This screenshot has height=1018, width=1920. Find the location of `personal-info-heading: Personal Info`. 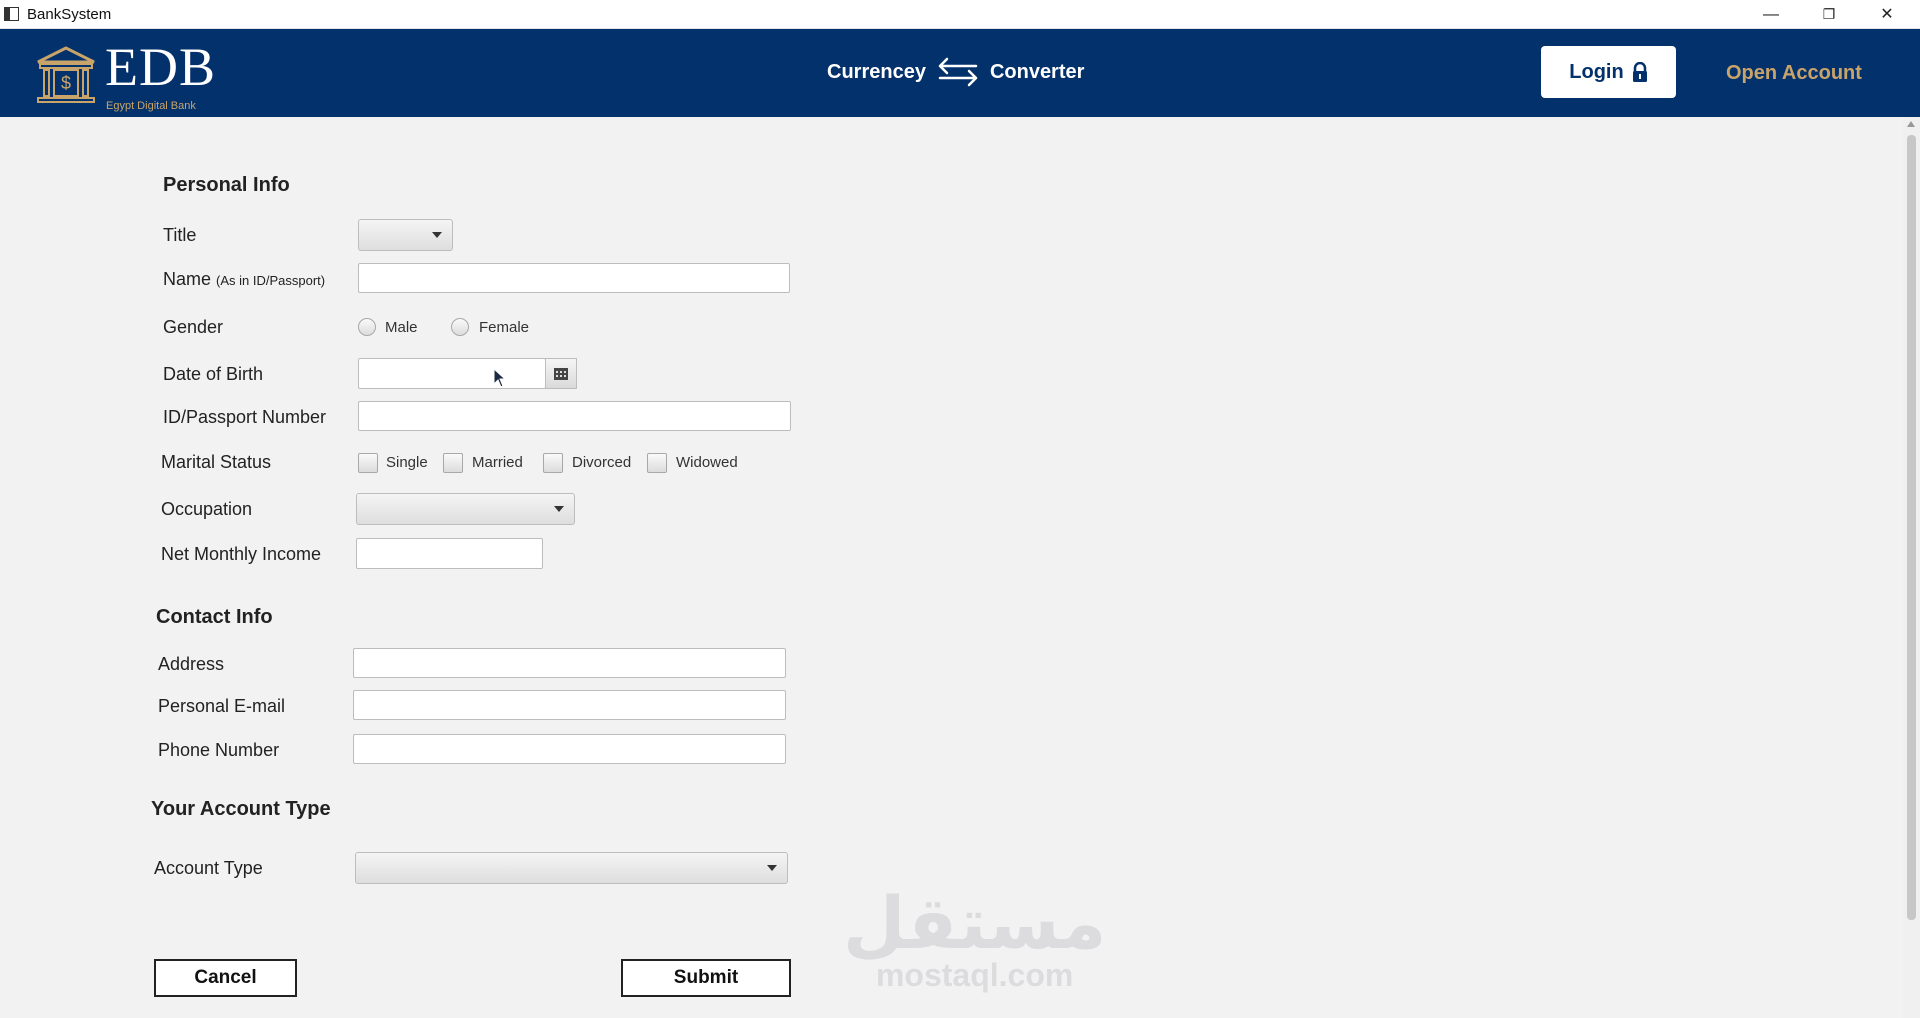

personal-info-heading: Personal Info is located at coordinates (226, 185).